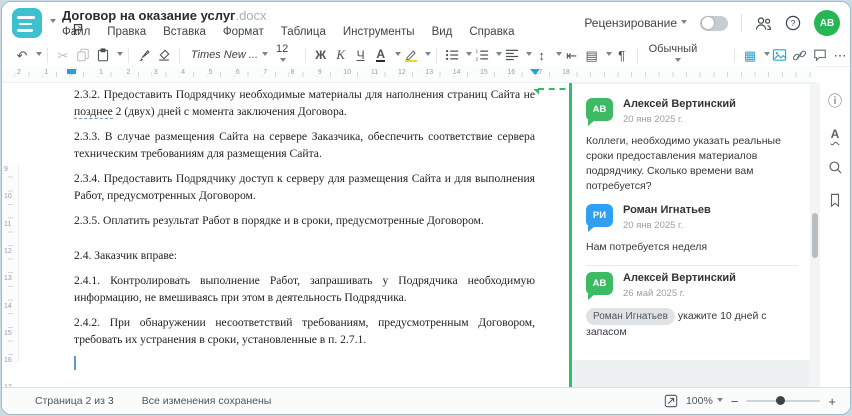 The image size is (852, 416). Describe the element at coordinates (126, 32) in the screenshot. I see `menu-edit: Правка` at that location.